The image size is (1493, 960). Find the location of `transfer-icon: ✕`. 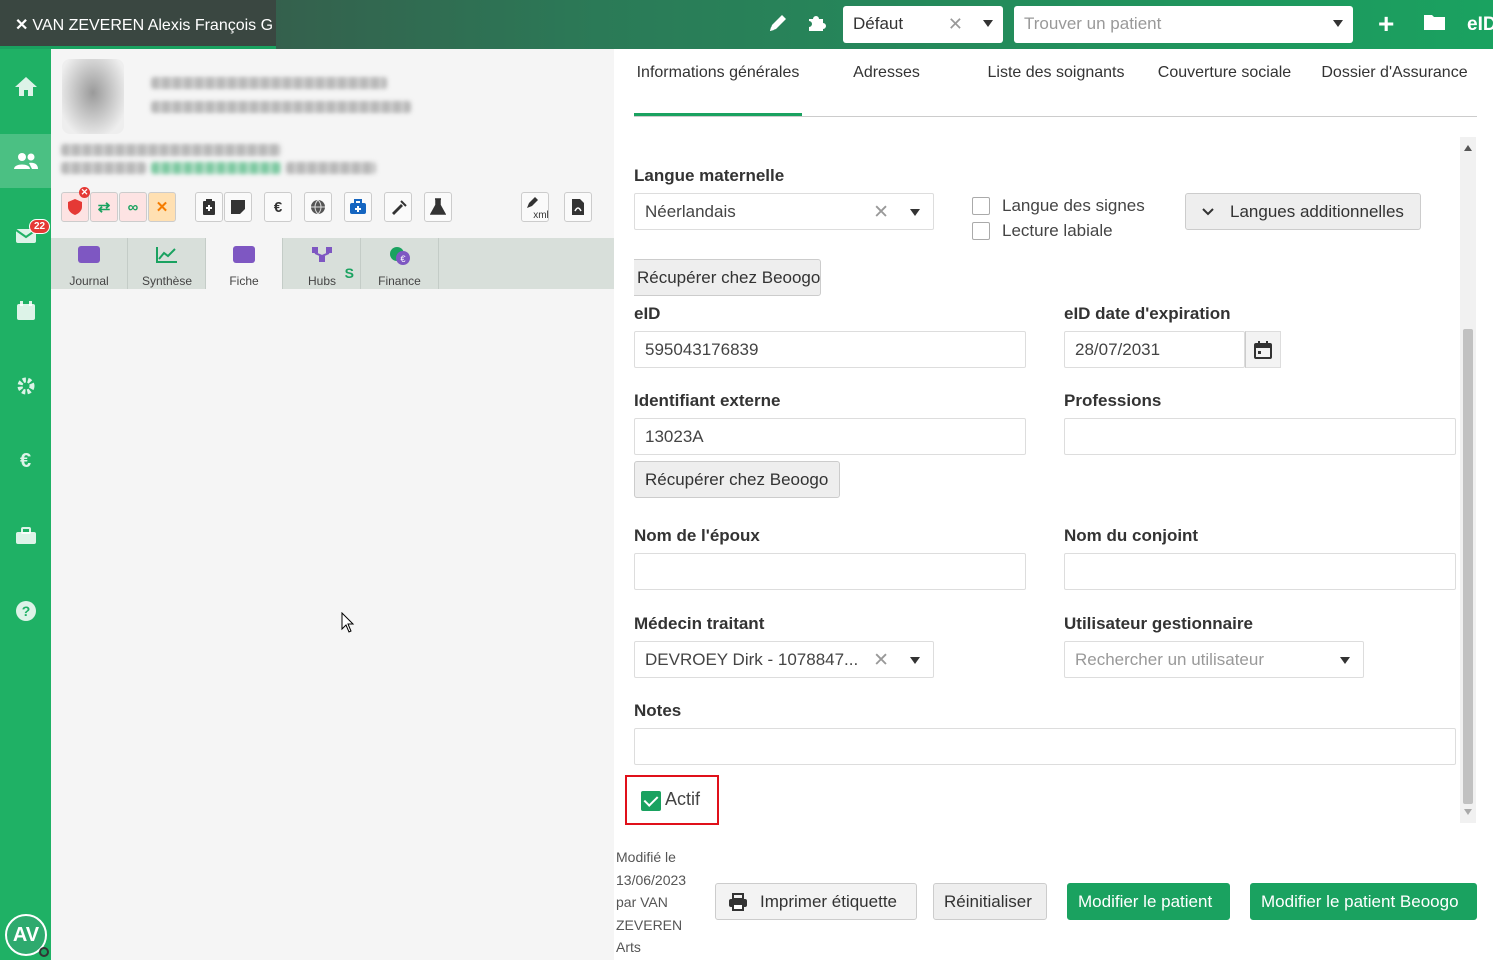

transfer-icon: ✕ is located at coordinates (162, 207).